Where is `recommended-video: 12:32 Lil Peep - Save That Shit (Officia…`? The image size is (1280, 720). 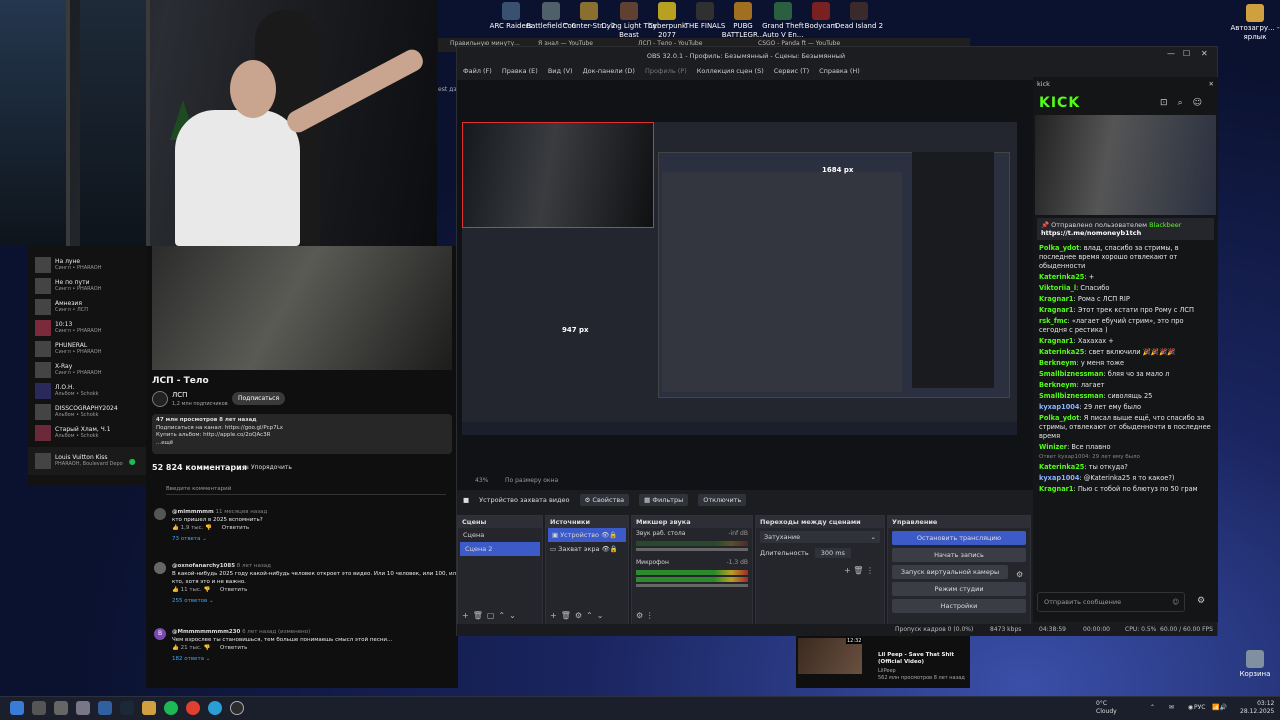
recommended-video: 12:32 Lil Peep - Save That Shit (Officia… is located at coordinates (883, 662).